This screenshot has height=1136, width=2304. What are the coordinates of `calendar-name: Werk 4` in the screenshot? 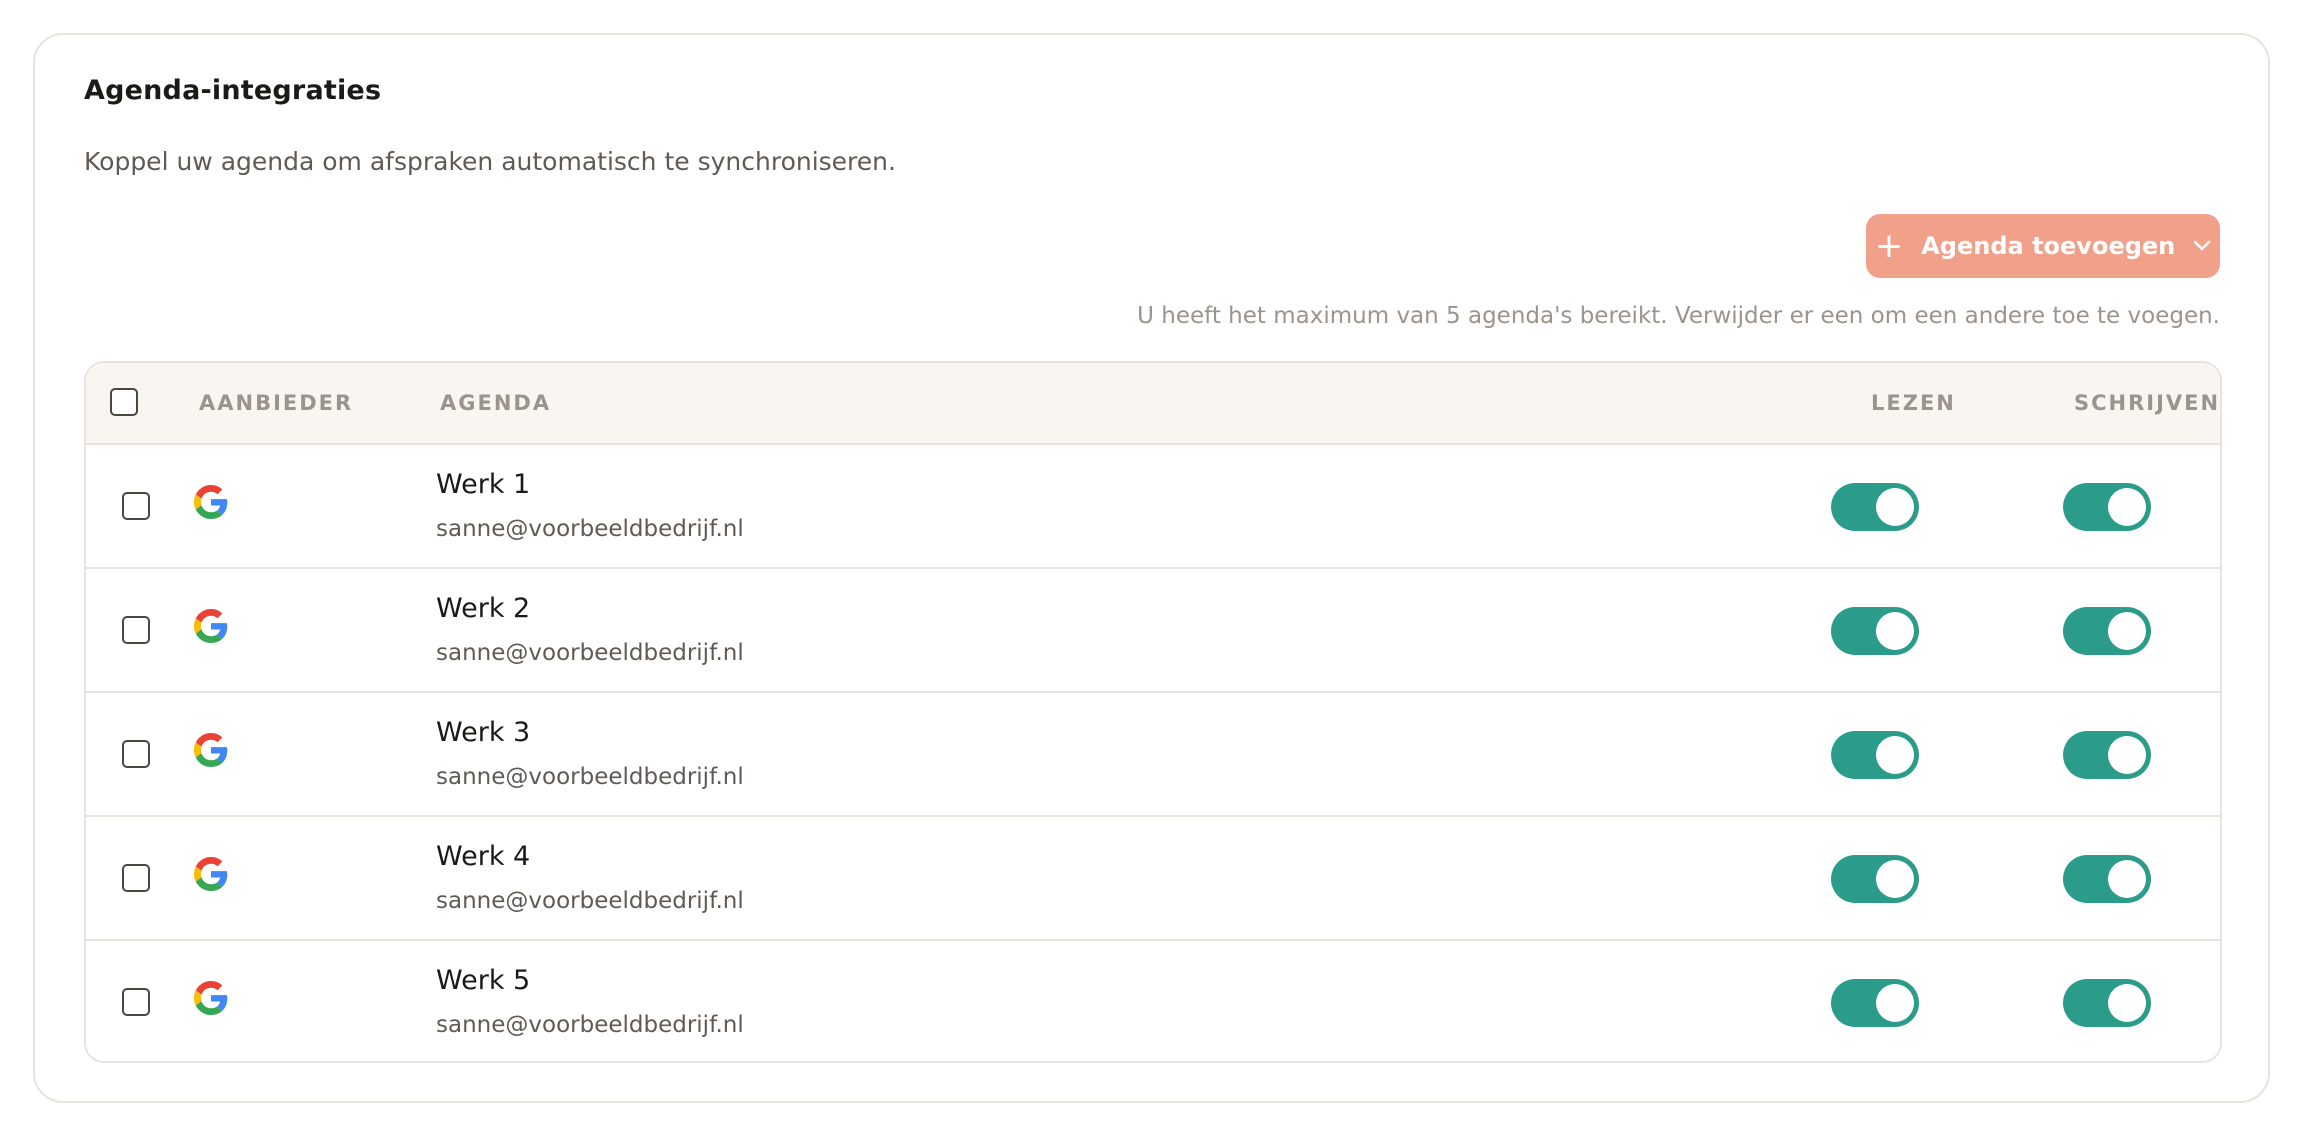 It's located at (483, 856).